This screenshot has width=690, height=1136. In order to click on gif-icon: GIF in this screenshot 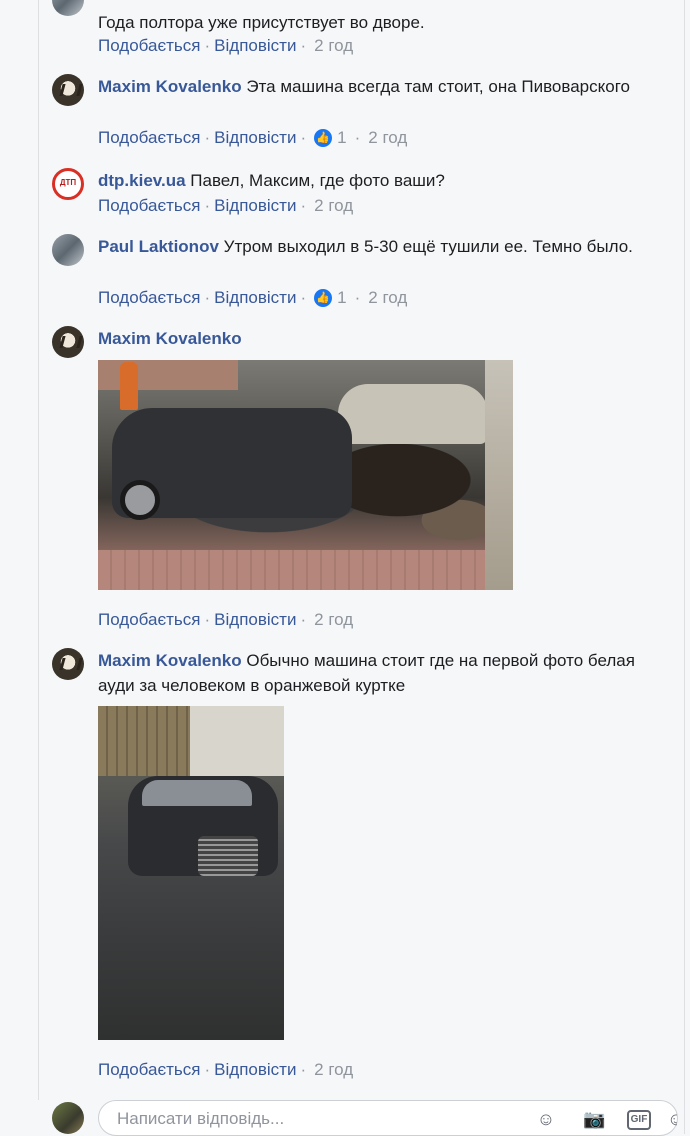, I will do `click(639, 1120)`.